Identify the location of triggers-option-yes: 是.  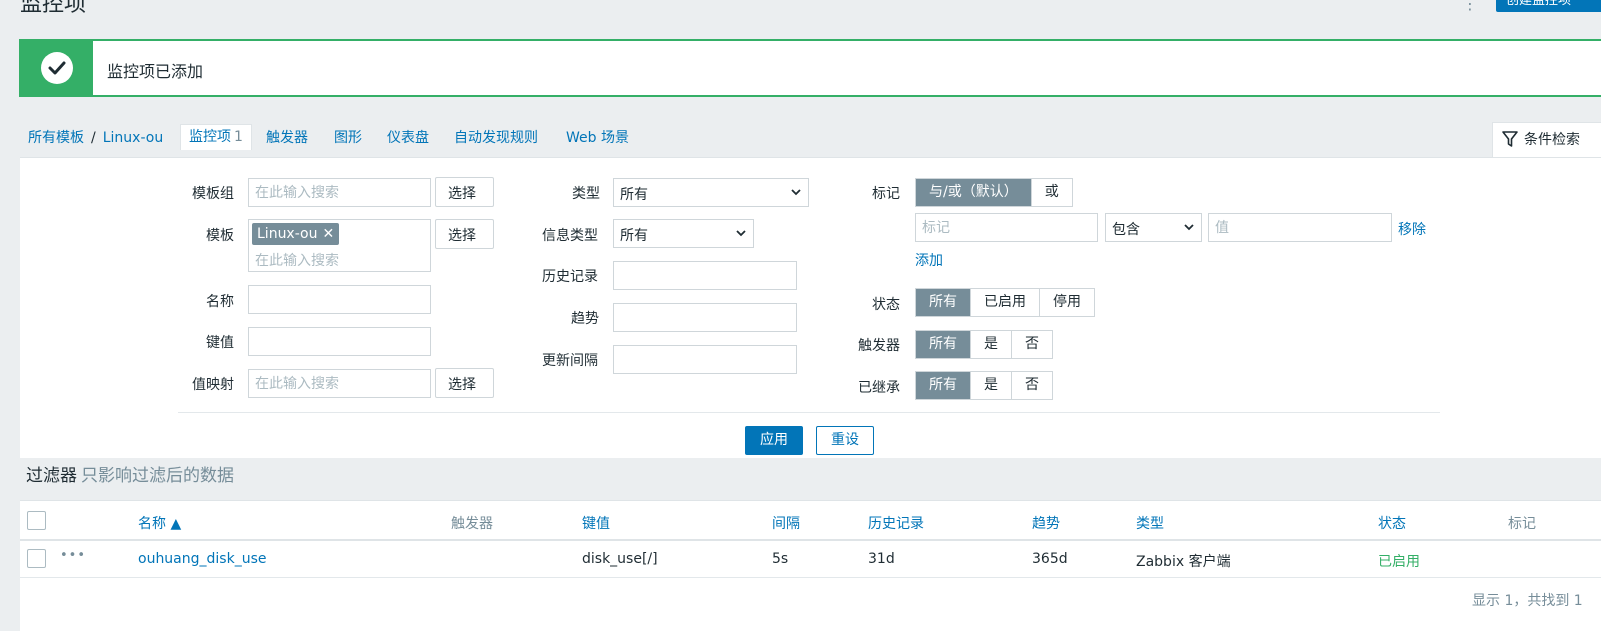
(991, 344).